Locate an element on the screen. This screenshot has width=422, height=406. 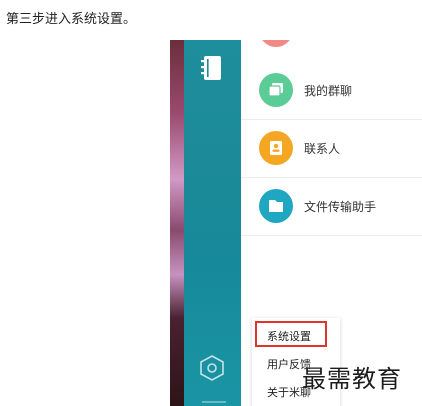
contacts-icon is located at coordinates (276, 148).